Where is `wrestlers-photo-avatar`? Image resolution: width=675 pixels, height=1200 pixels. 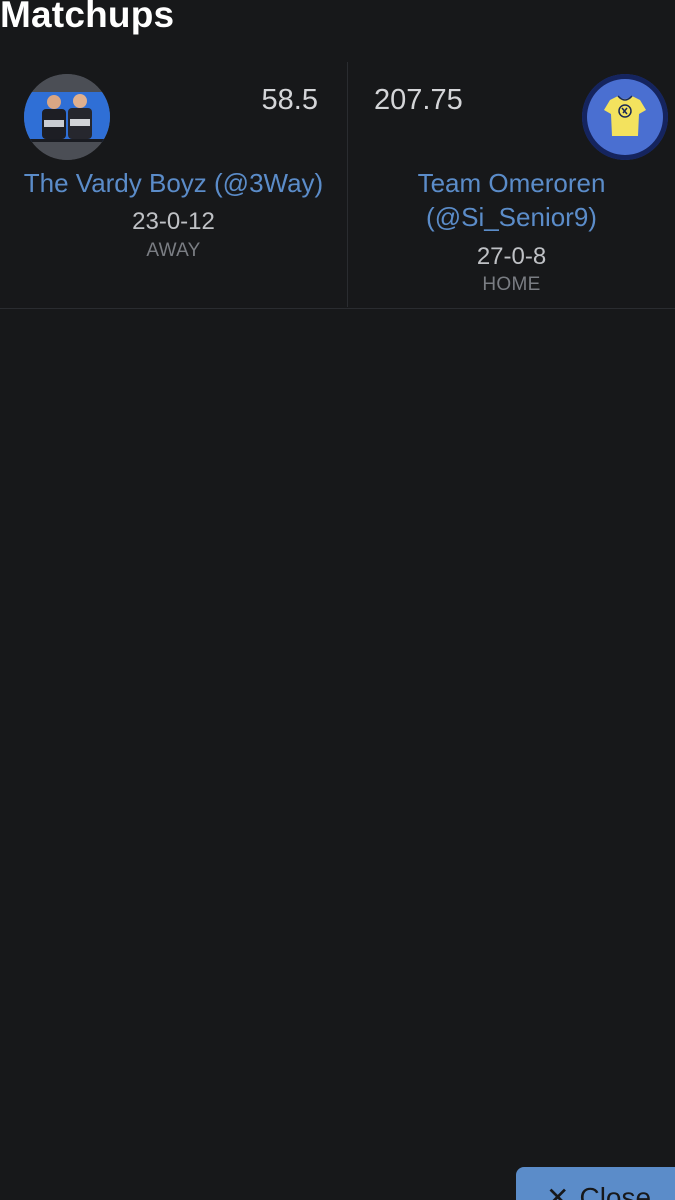
wrestlers-photo-avatar is located at coordinates (67, 117).